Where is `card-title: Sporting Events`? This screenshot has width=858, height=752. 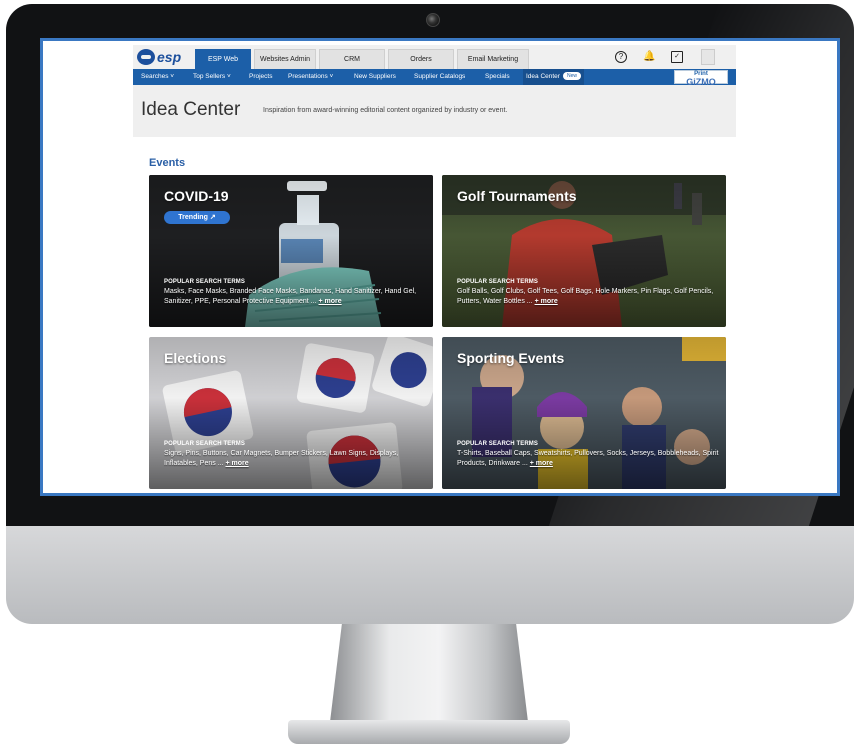
card-title: Sporting Events is located at coordinates (511, 358).